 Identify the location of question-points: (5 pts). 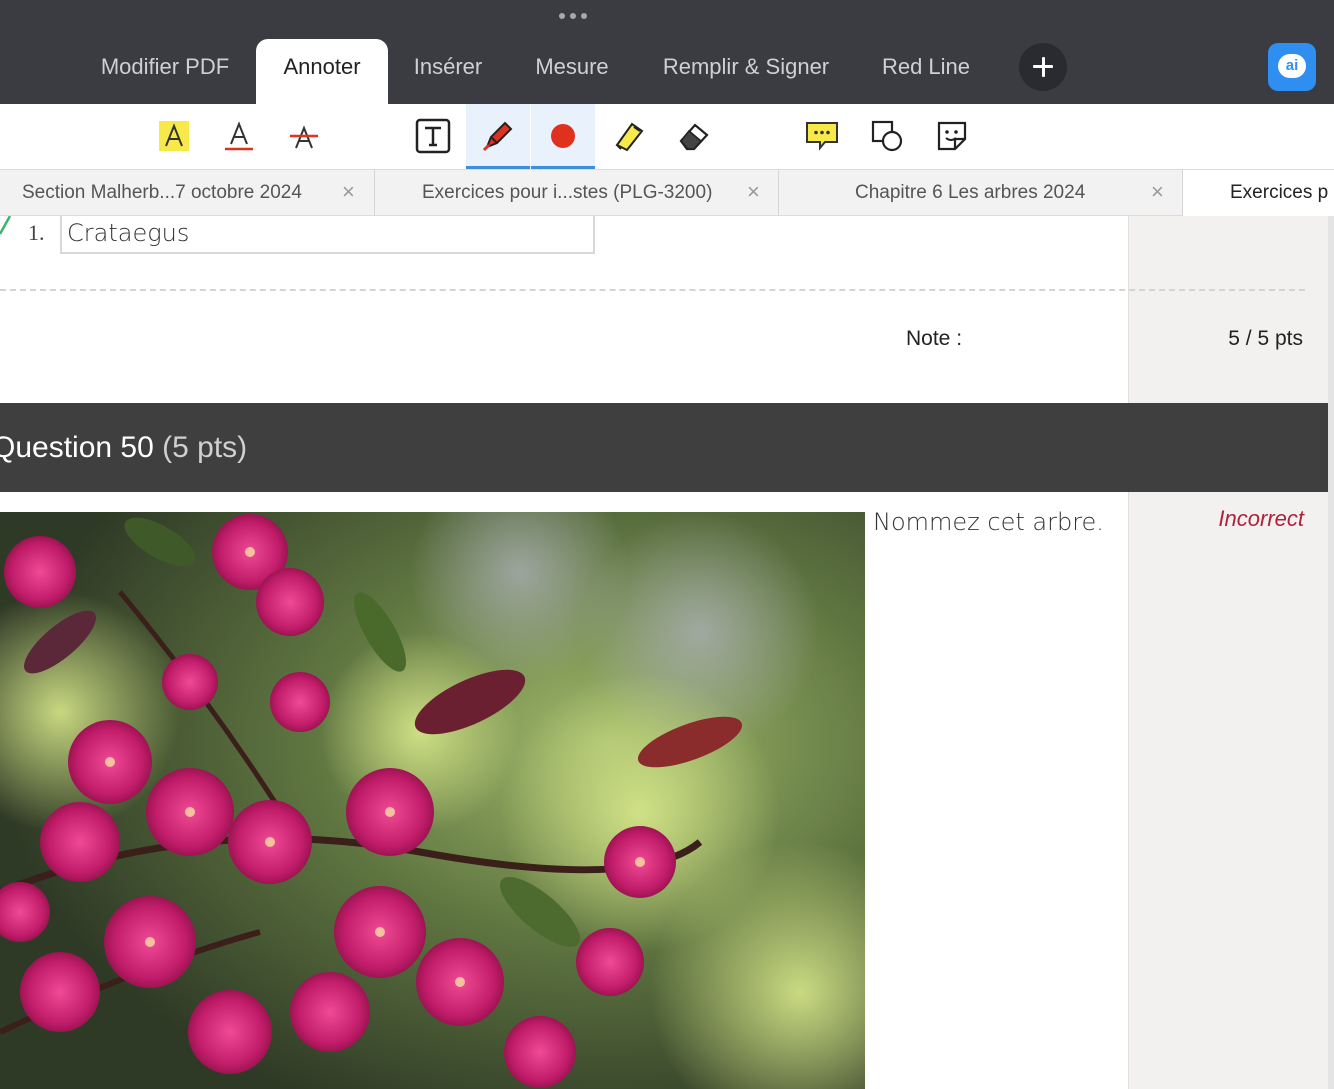
(205, 447).